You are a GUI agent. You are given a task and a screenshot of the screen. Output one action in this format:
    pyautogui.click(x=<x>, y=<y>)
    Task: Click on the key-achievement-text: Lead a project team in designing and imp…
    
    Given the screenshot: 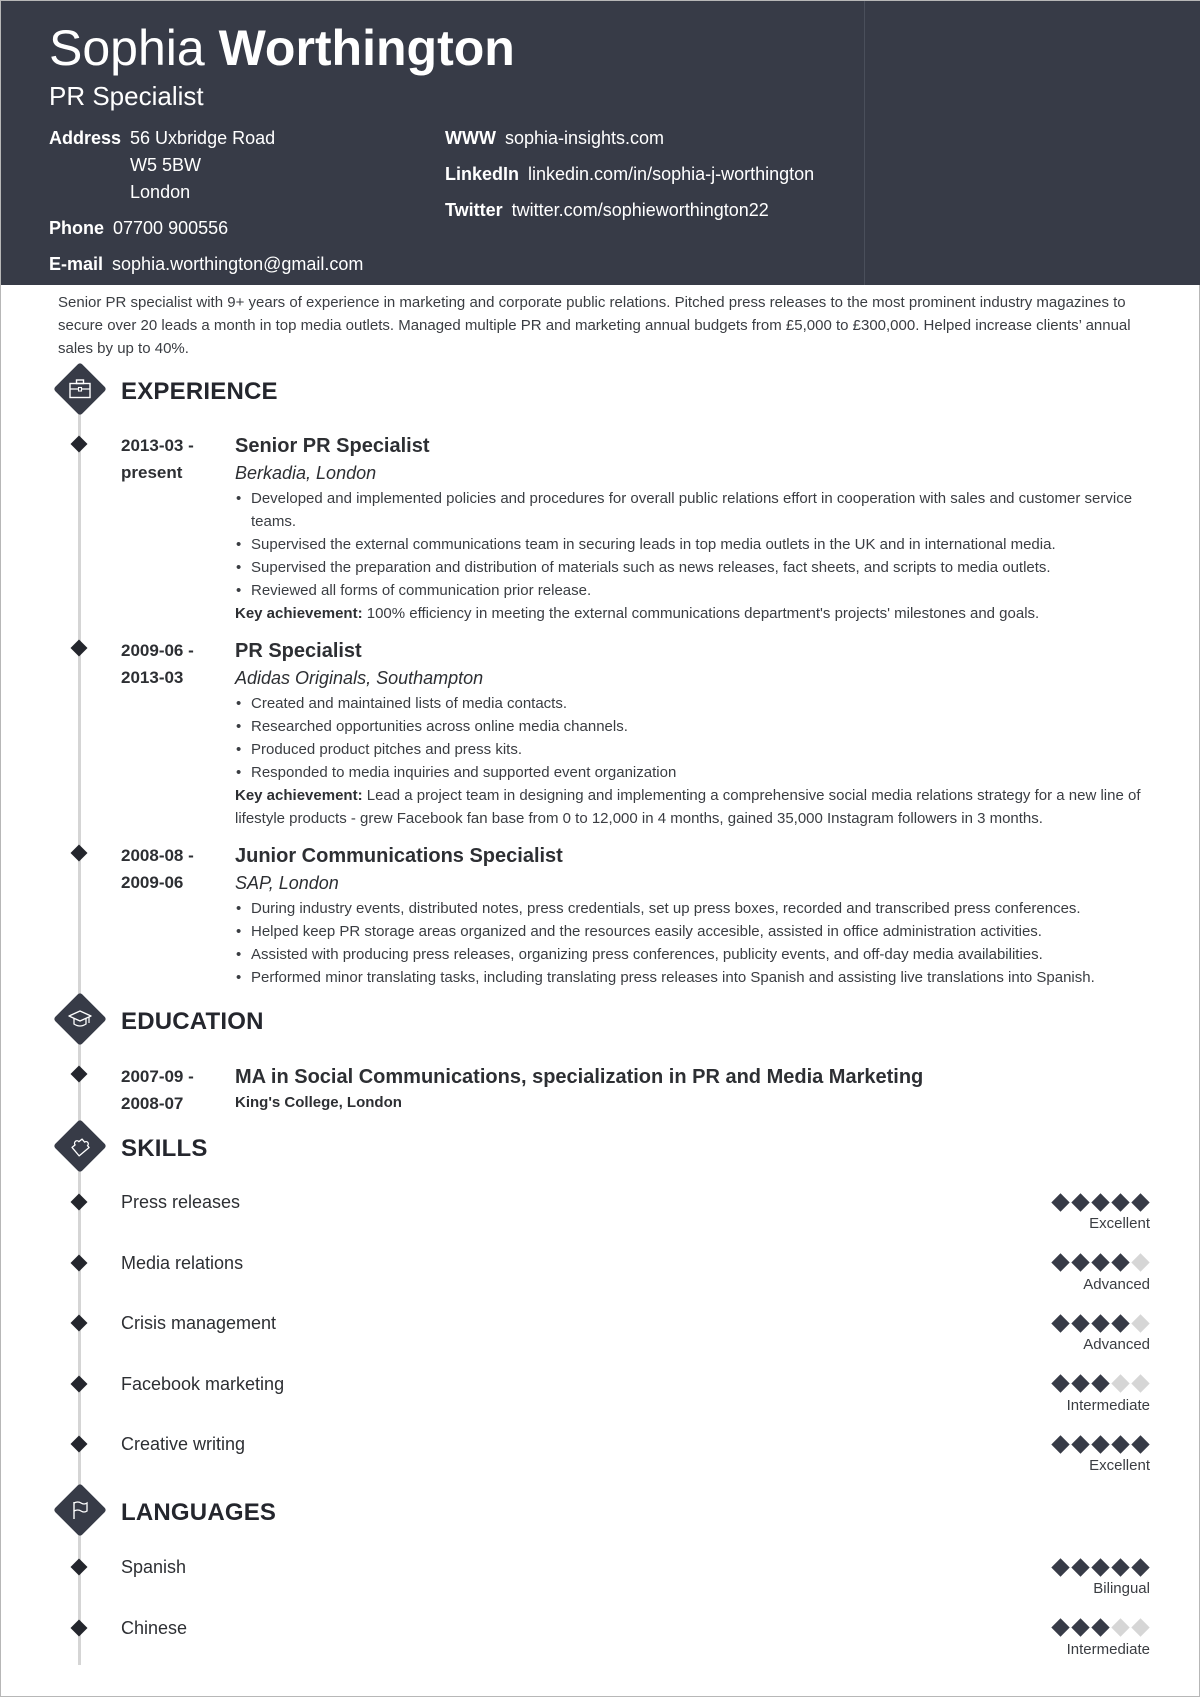 What is the action you would take?
    pyautogui.click(x=688, y=807)
    